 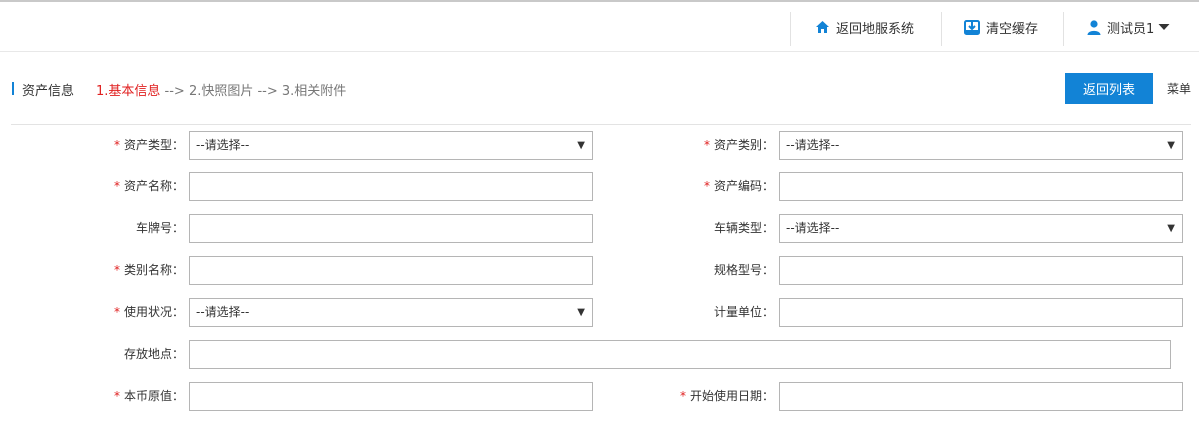 I want to click on step-basic-info: 1.基本信息, so click(x=128, y=91).